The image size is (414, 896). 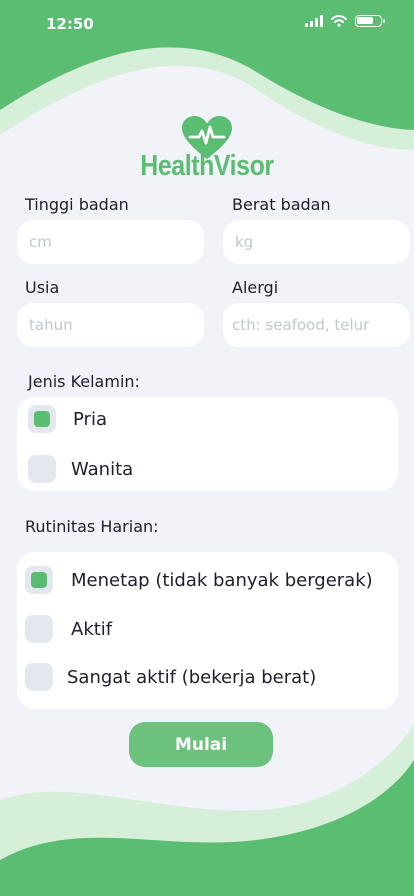 I want to click on allergy-input, so click(x=316, y=325).